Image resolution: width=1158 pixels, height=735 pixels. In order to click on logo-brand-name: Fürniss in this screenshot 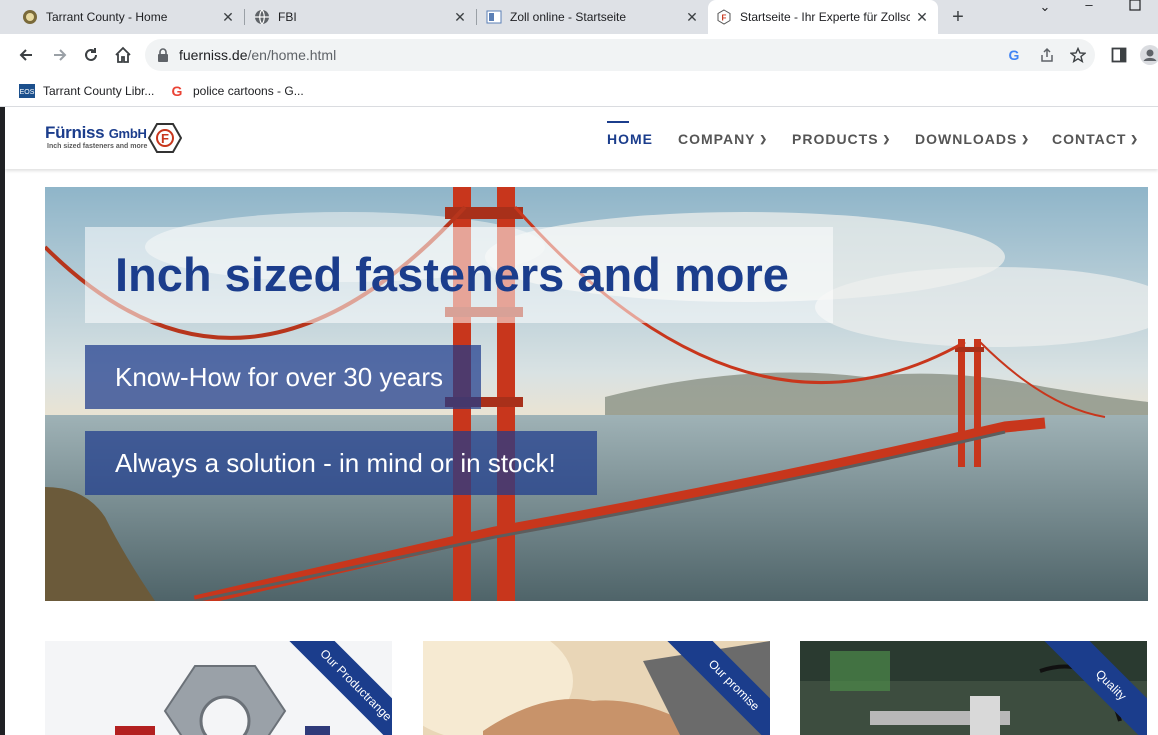, I will do `click(75, 132)`.